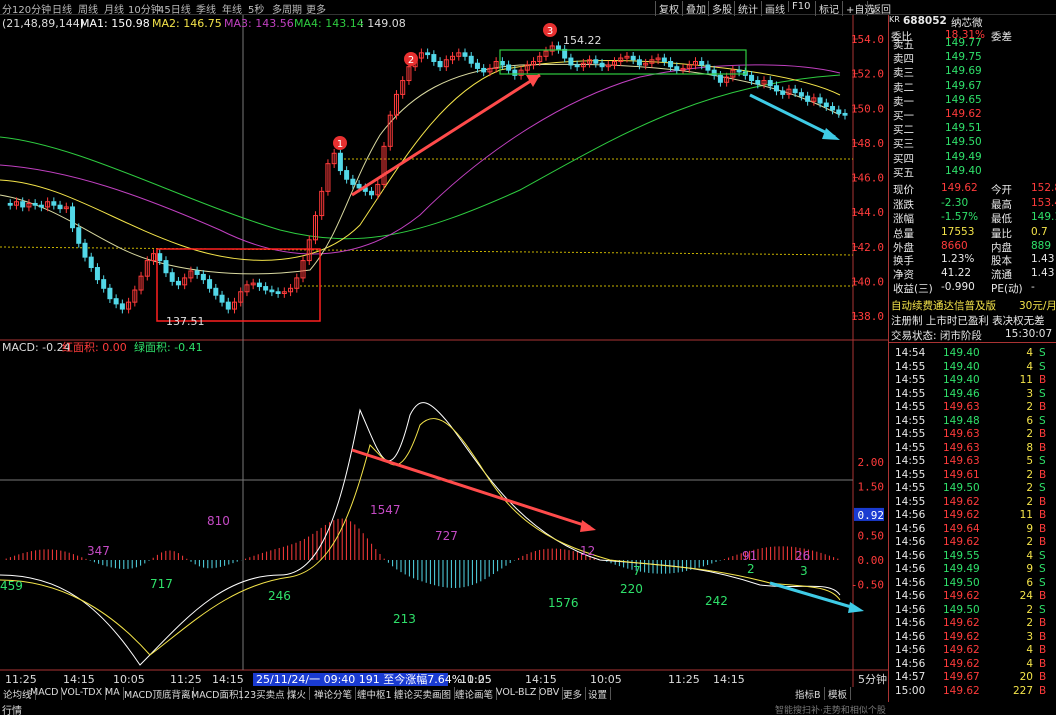  I want to click on macd-label-16: 3, so click(804, 571).